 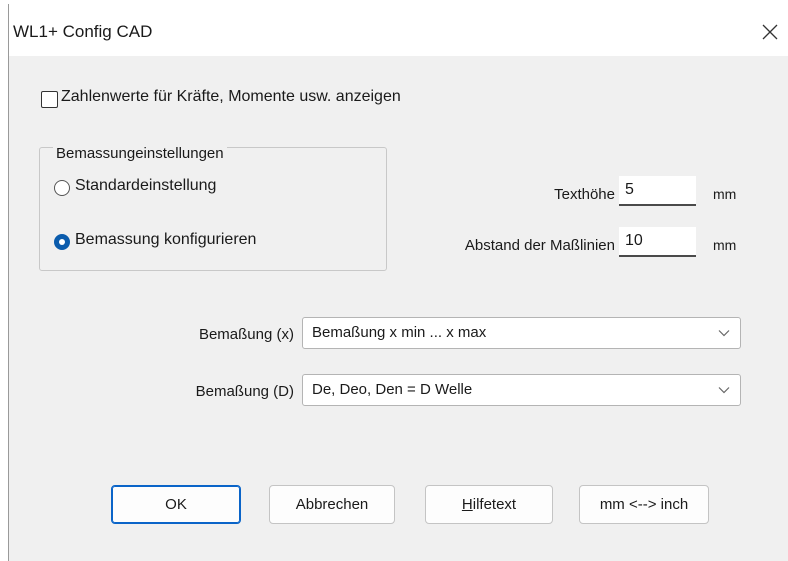 I want to click on cancel-button: Abbrechen, so click(x=332, y=504).